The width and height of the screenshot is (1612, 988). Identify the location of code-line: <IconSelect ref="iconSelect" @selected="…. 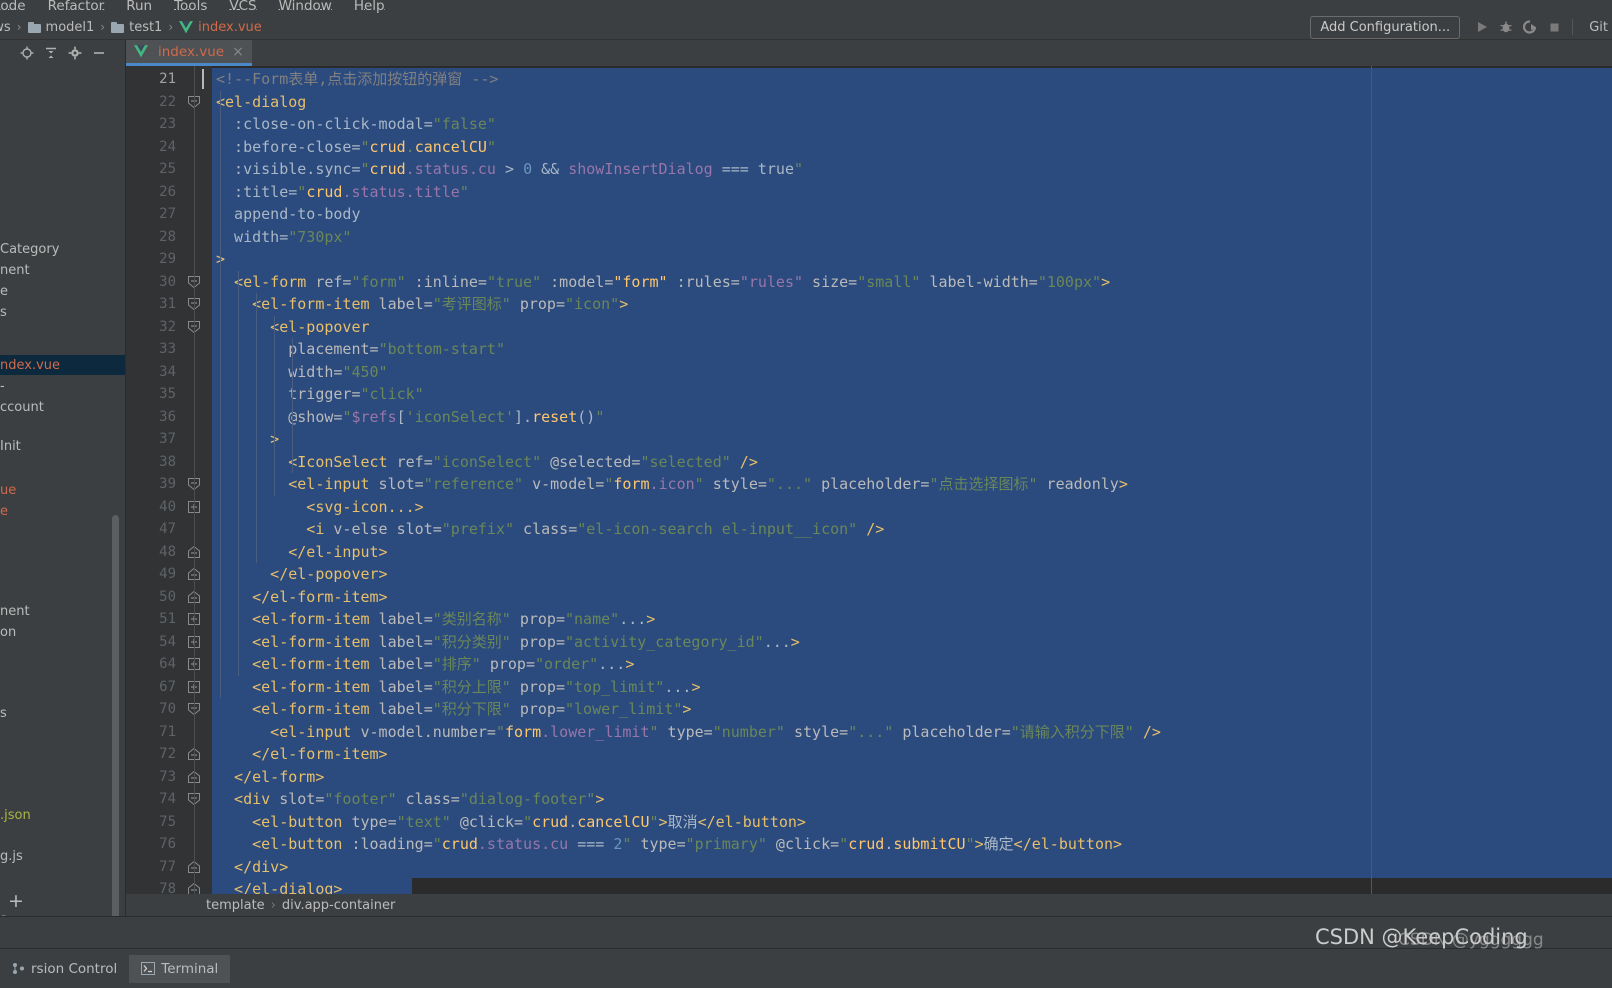
(912, 461).